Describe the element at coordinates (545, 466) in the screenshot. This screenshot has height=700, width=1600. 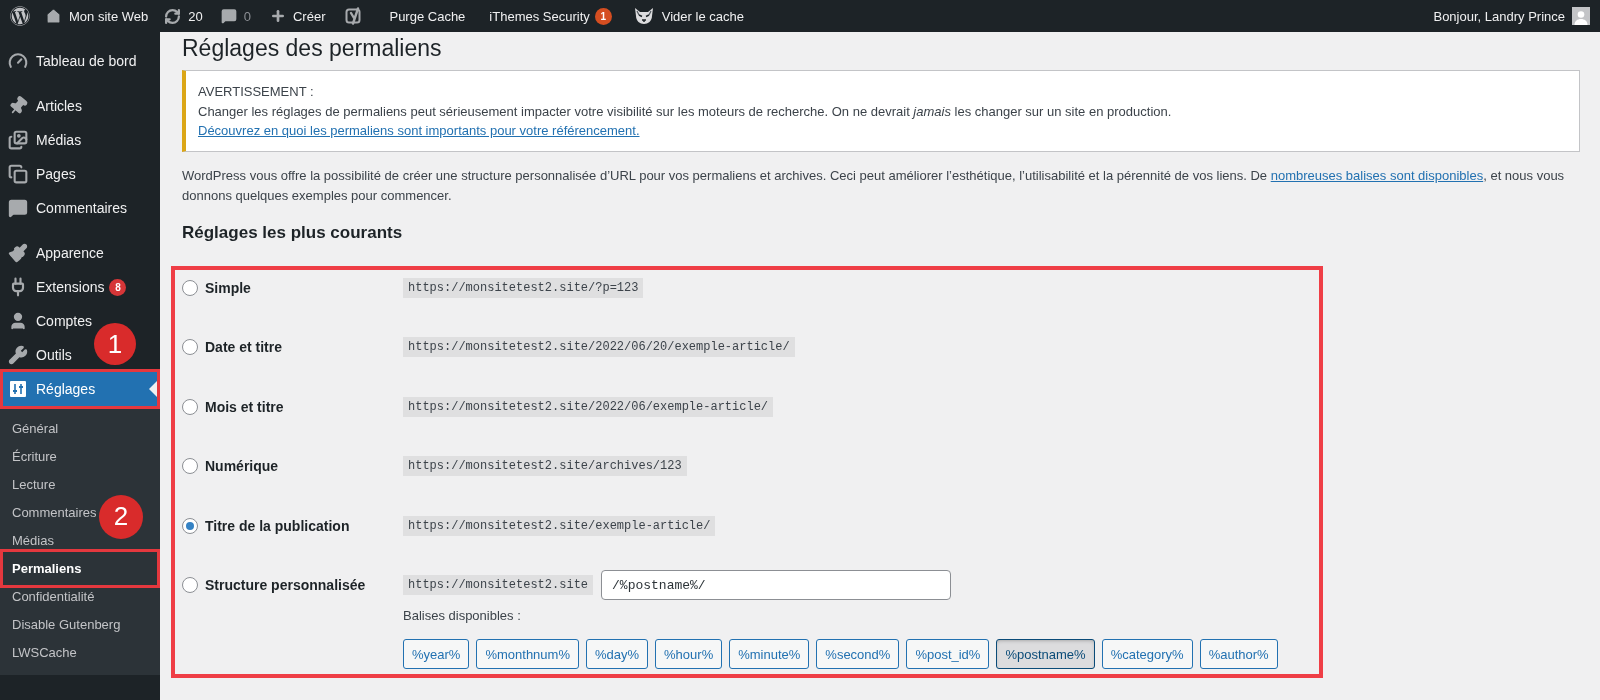
I see `url-example: https://monsitetest2.site/archives/123` at that location.